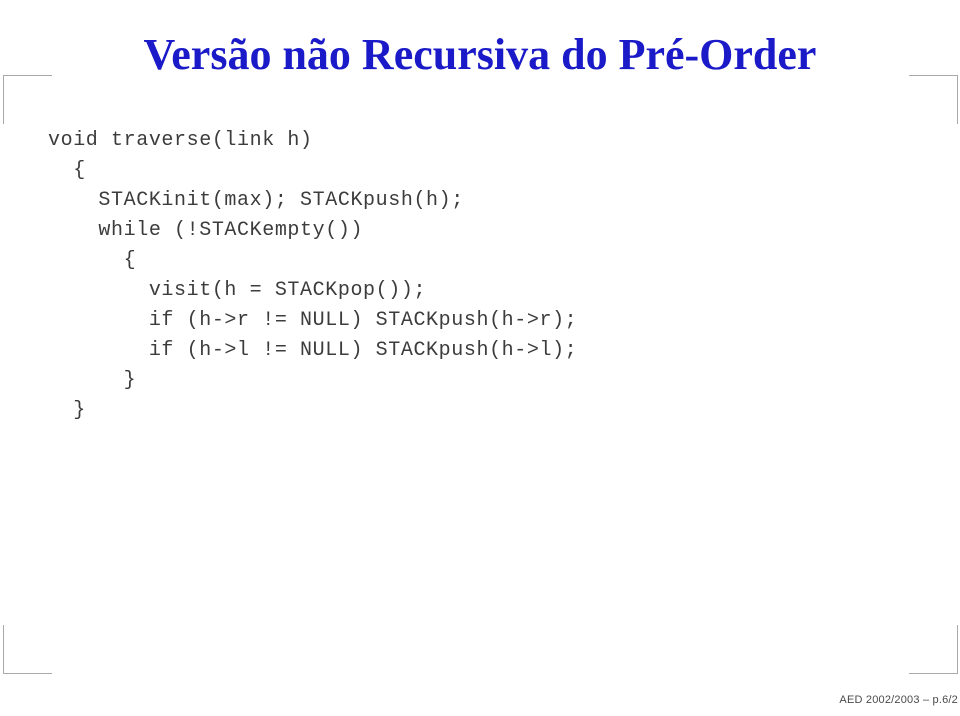 The width and height of the screenshot is (960, 716). Describe the element at coordinates (933, 649) in the screenshot. I see `frame-corner-bottom-right` at that location.